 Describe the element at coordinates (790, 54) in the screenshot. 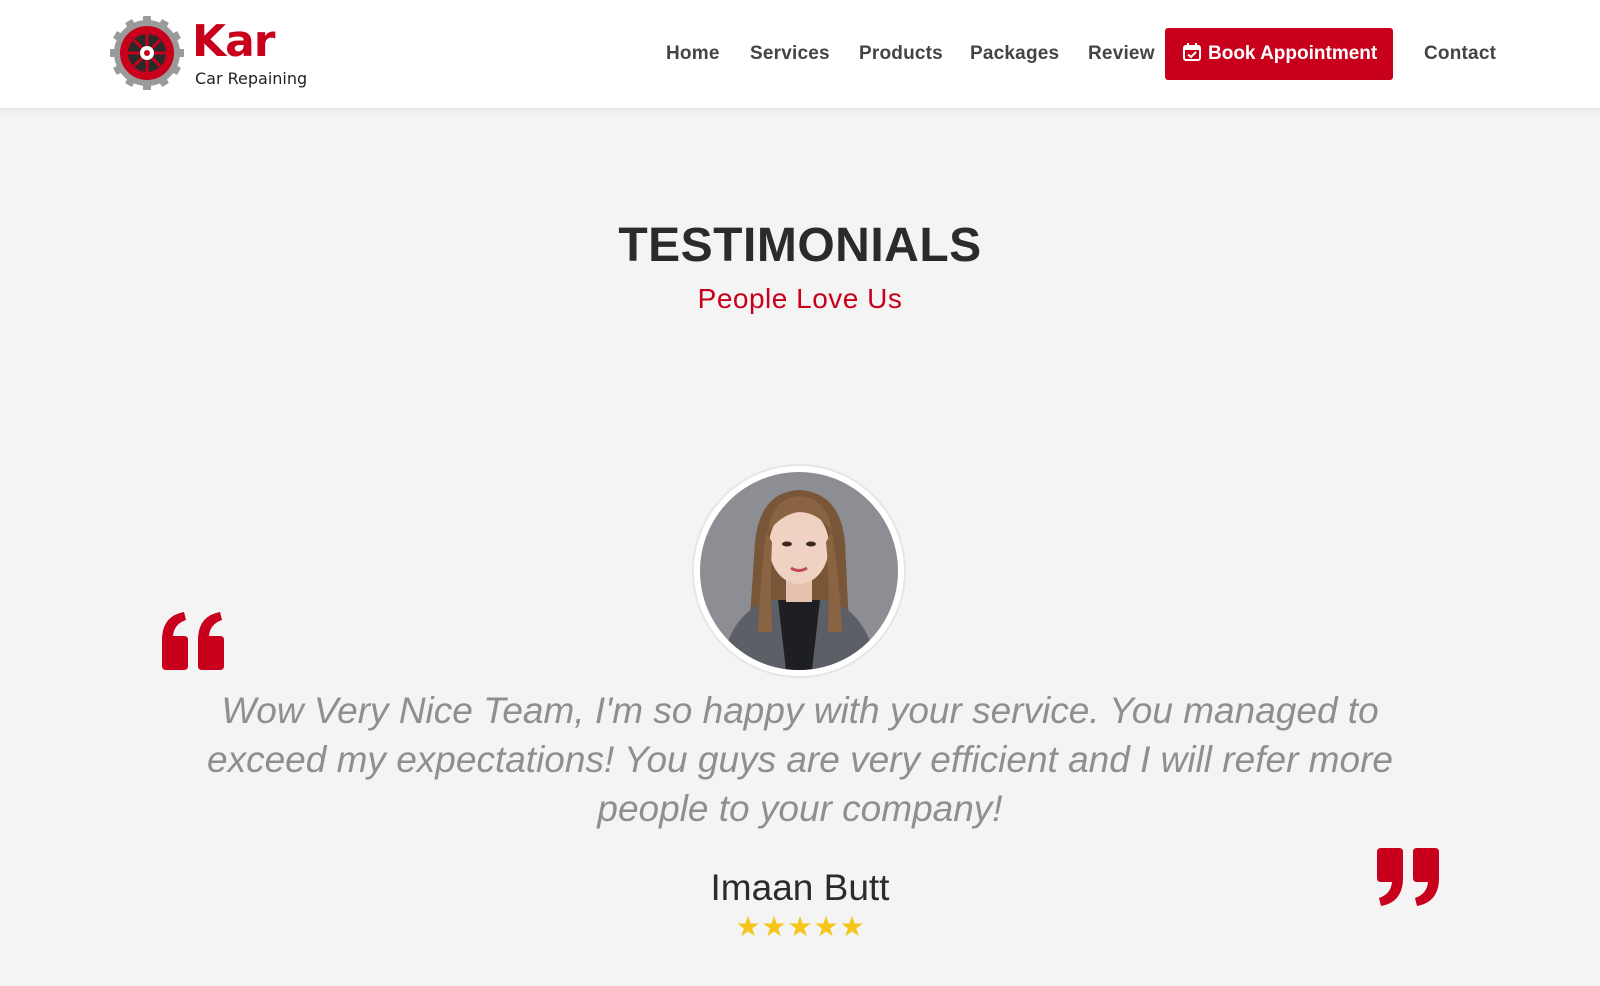

I see `nav-services: Services` at that location.